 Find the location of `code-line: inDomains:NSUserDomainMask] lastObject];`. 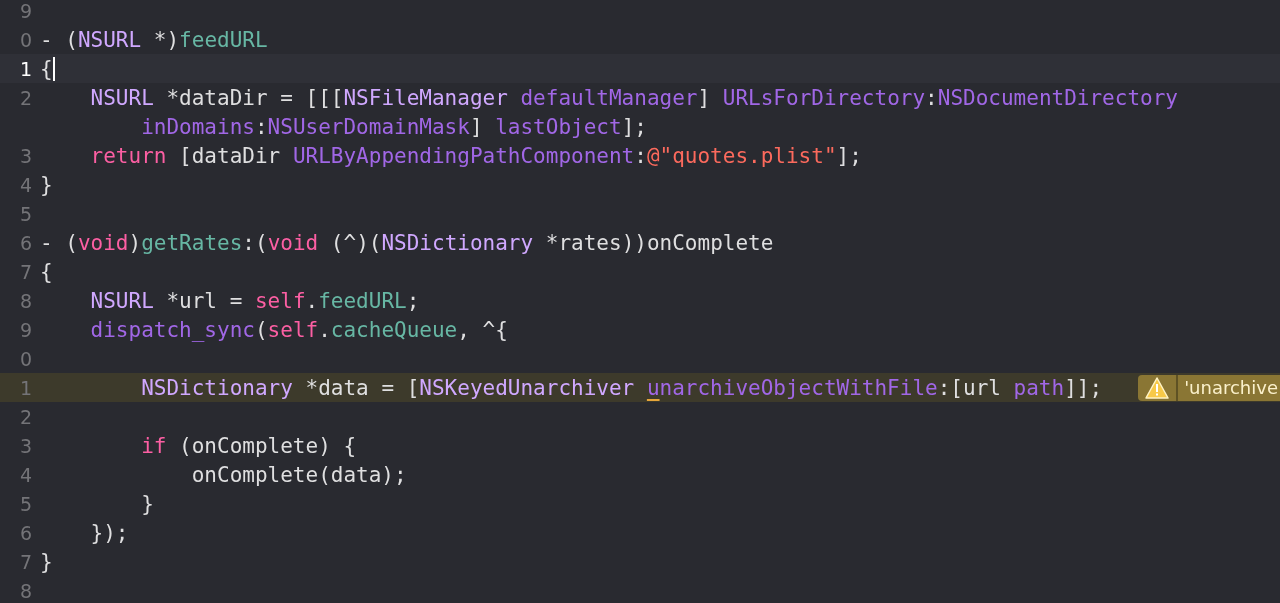

code-line: inDomains:NSUserDomainMask] lastObject]; is located at coordinates (393, 126).